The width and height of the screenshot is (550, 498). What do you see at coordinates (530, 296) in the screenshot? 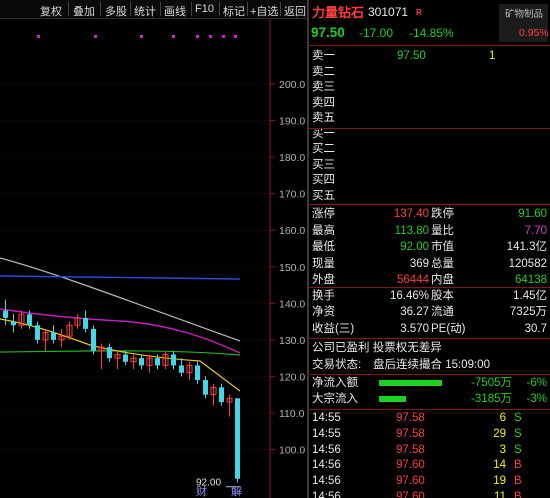
I see `stat-value: 1.45亿` at bounding box center [530, 296].